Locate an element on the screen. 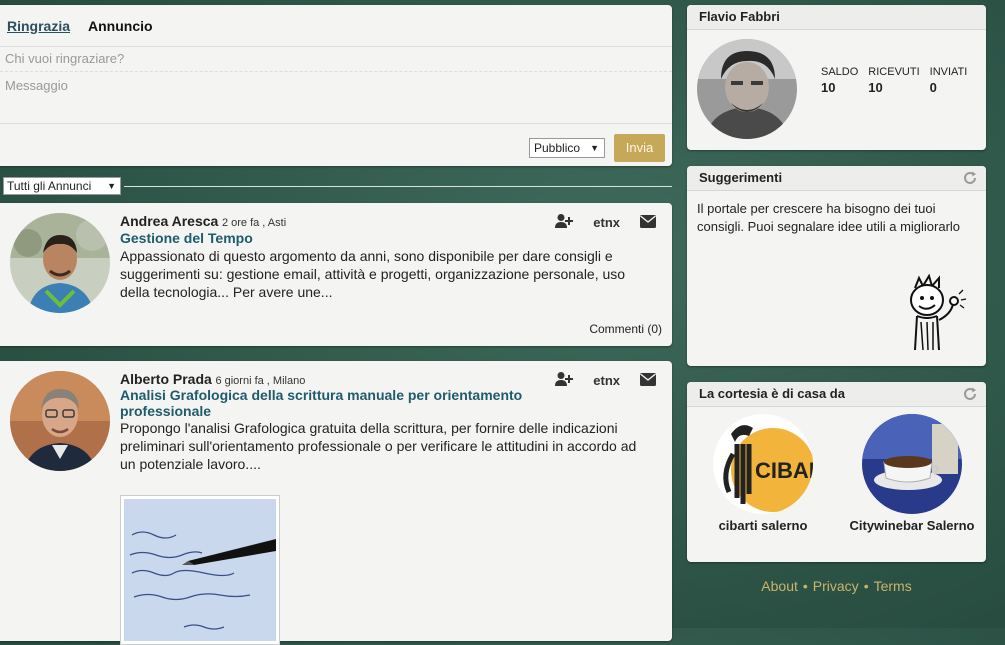 This screenshot has height=645, width=1005. stat-saldo: SALDO 10 is located at coordinates (839, 80).